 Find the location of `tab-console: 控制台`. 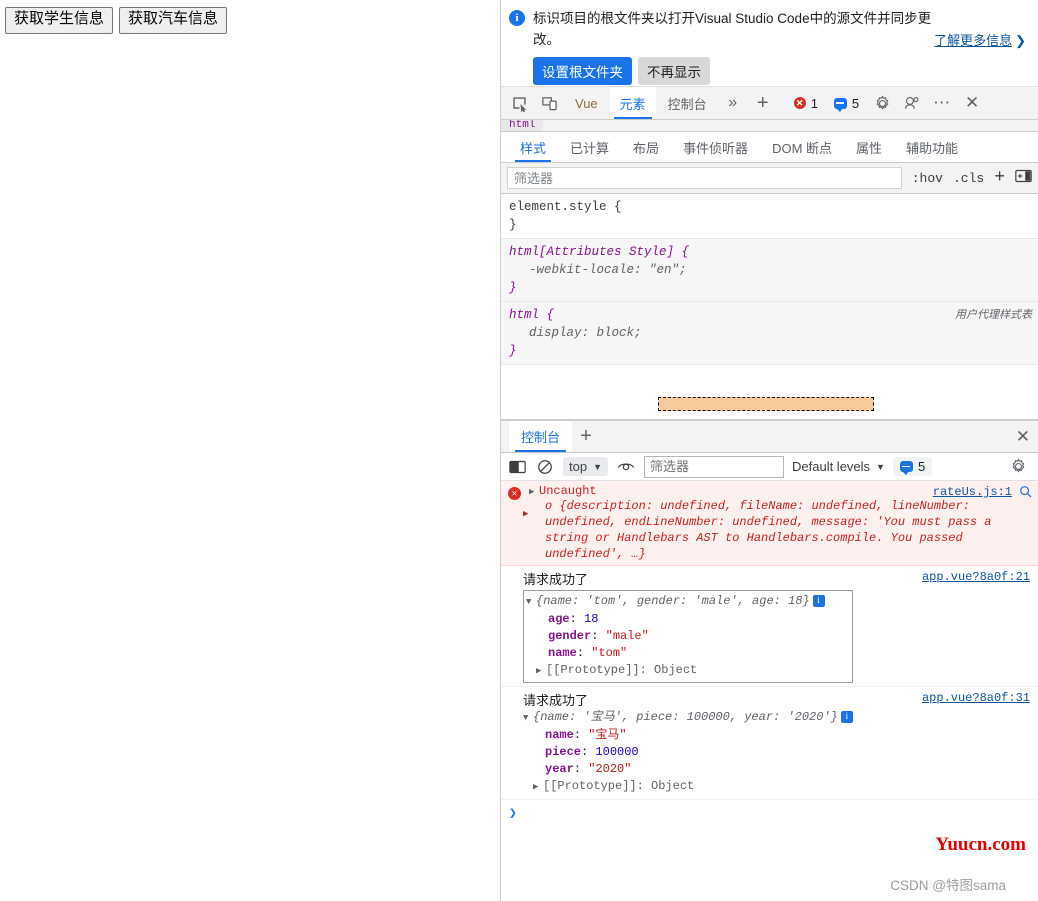

tab-console: 控制台 is located at coordinates (687, 103).